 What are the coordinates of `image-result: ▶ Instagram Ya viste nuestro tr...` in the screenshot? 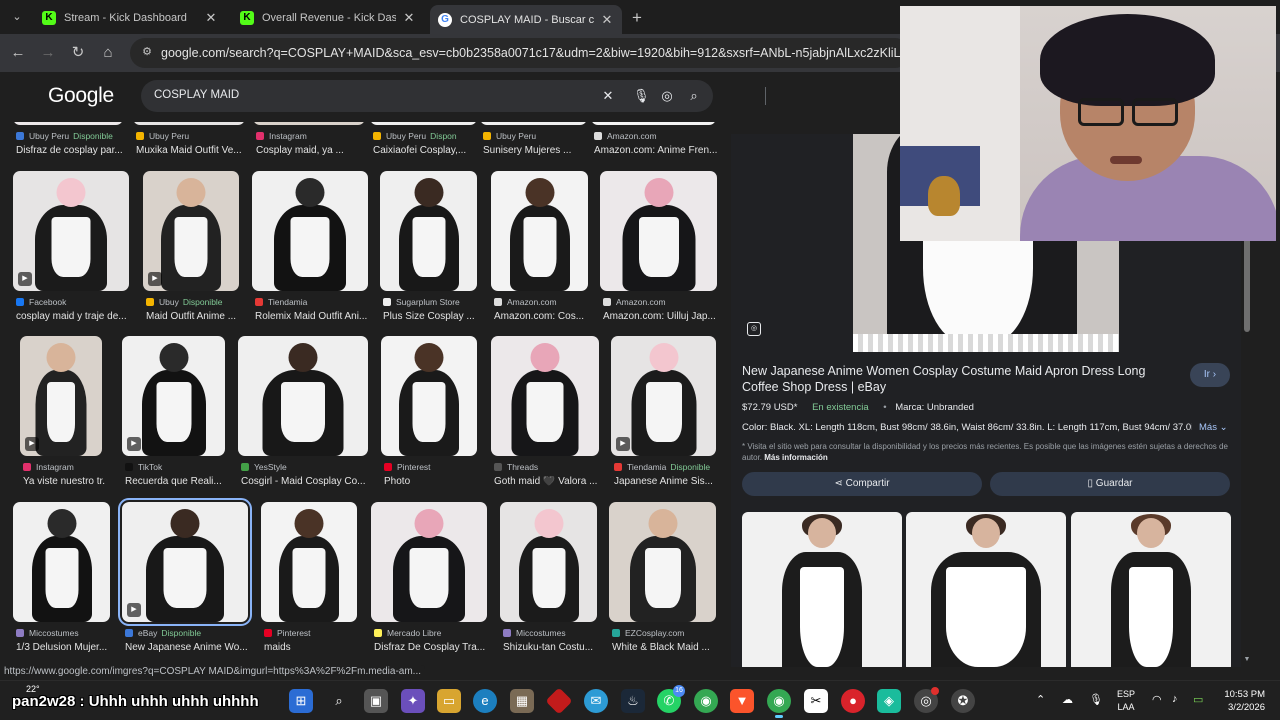 It's located at (62, 418).